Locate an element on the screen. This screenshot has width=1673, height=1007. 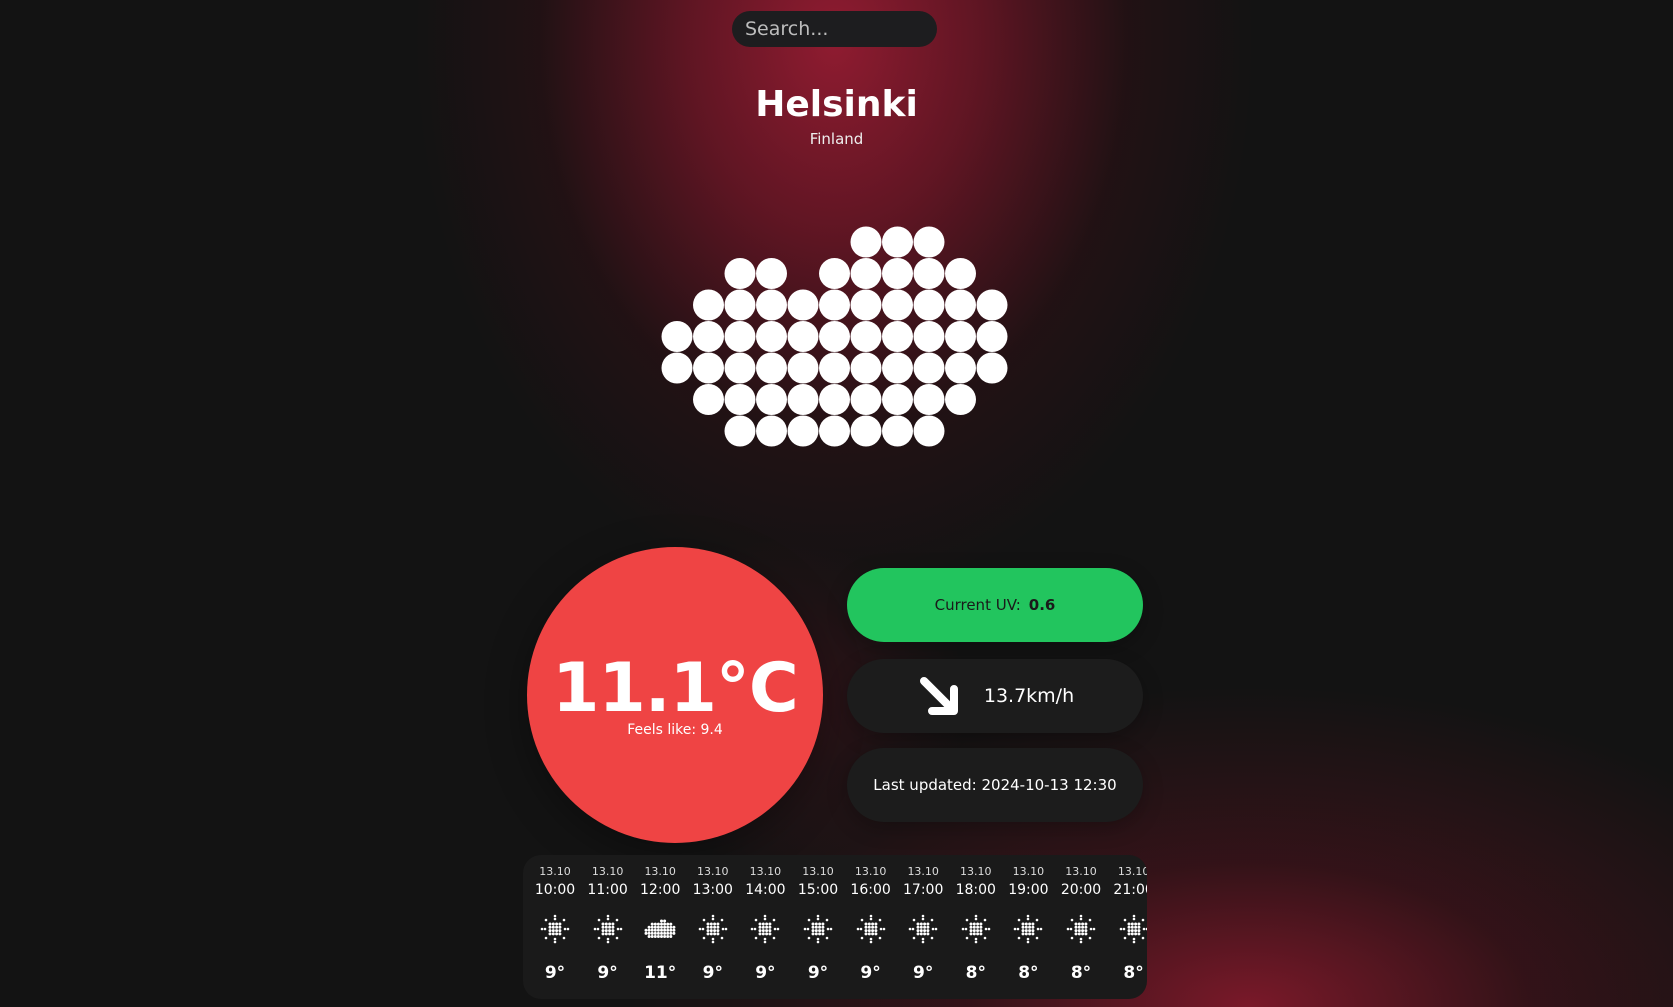
wind-speed: 13.7km/h is located at coordinates (1029, 696).